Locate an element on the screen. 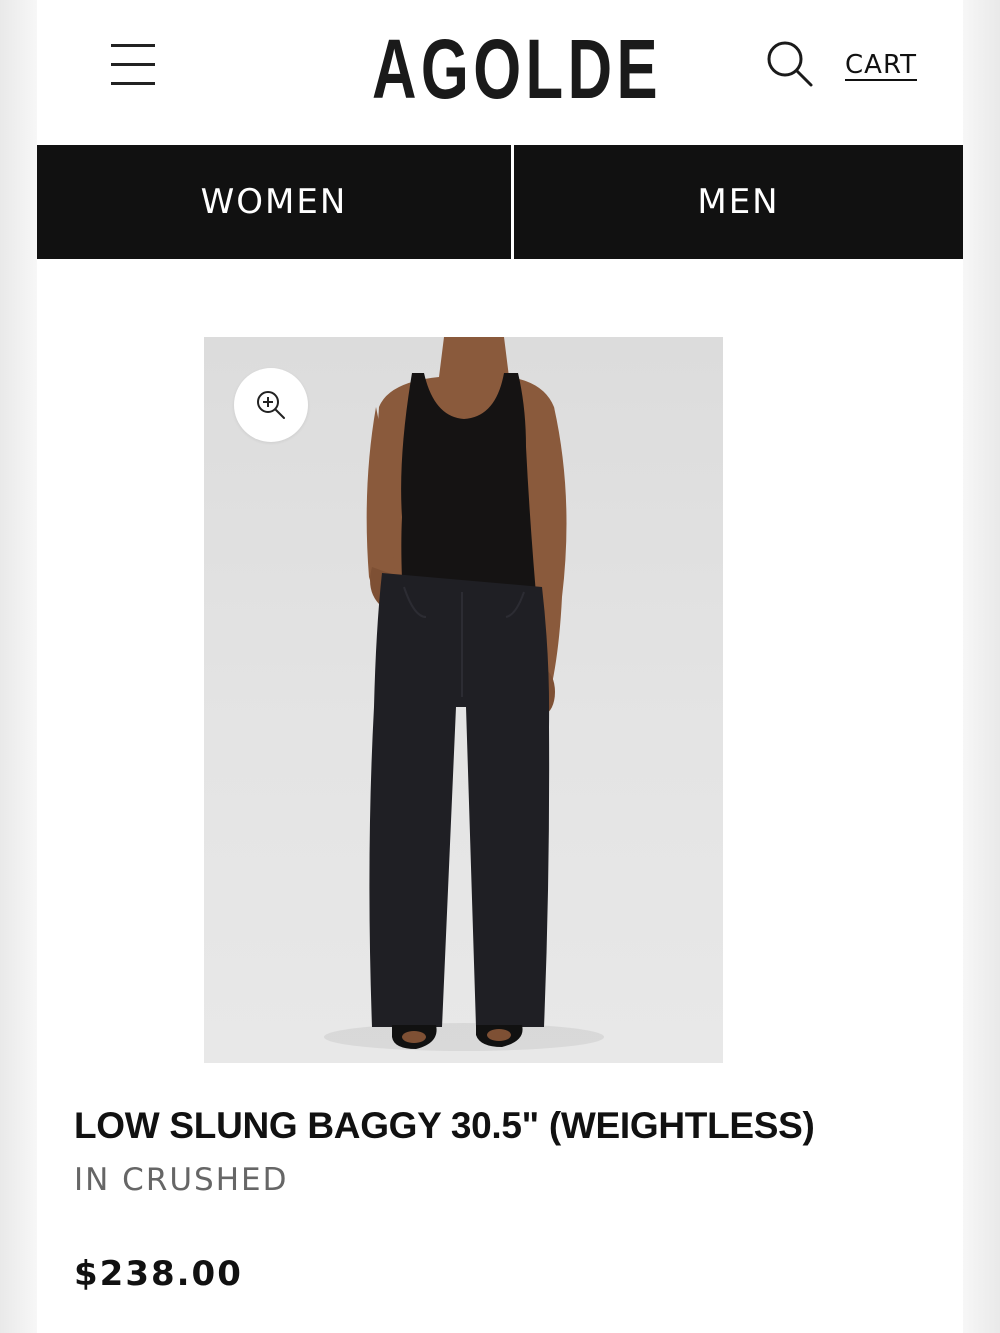 The width and height of the screenshot is (1000, 1333). logo-text: AGOLDE is located at coordinates (517, 66).